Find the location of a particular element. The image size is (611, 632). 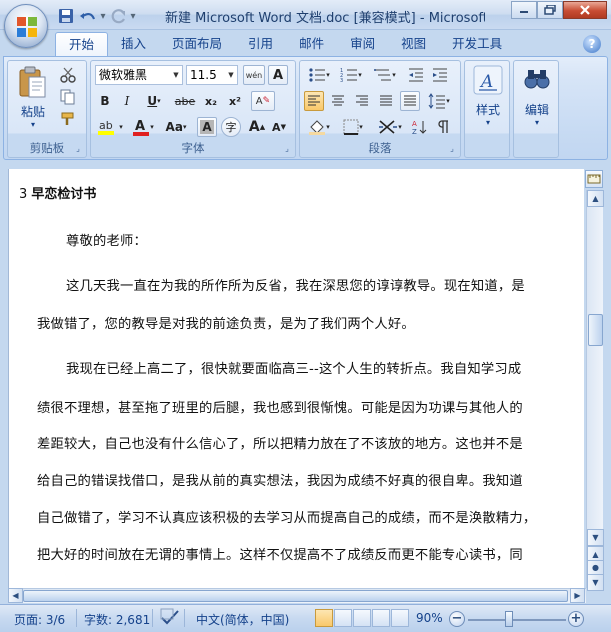

shrink-font-button: A ▼ is located at coordinates (279, 127).